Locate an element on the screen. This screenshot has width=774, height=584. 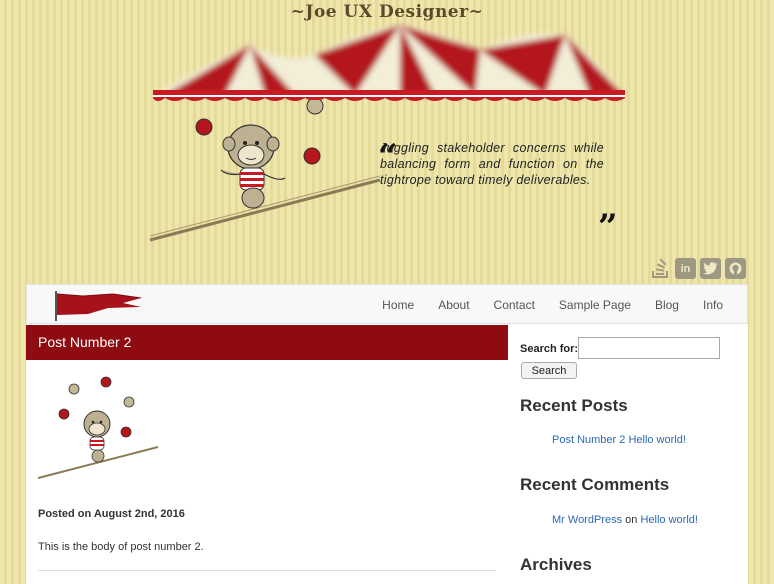
stackoverflow-icon is located at coordinates (660, 268).